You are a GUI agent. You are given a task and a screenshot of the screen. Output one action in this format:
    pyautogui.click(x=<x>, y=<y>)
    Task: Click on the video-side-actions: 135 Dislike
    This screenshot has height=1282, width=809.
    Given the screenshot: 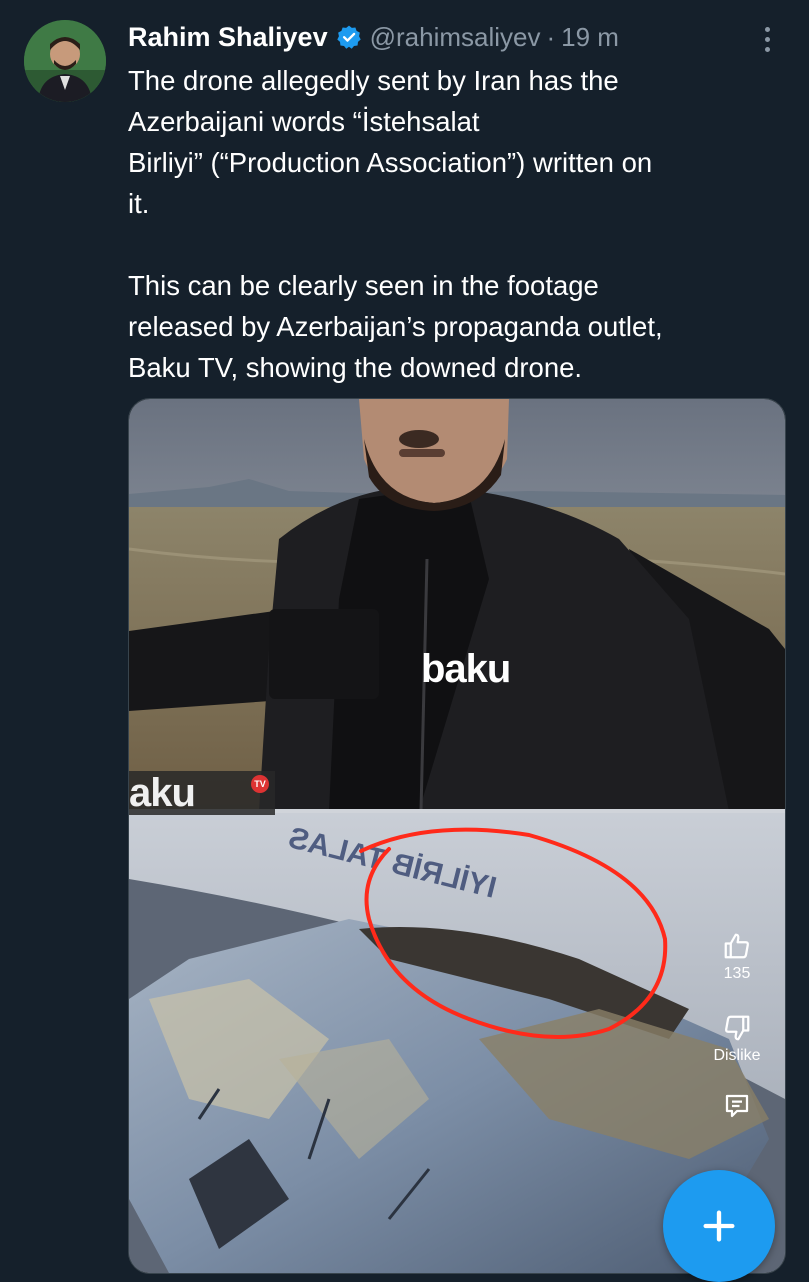 What is the action you would take?
    pyautogui.click(x=737, y=1026)
    